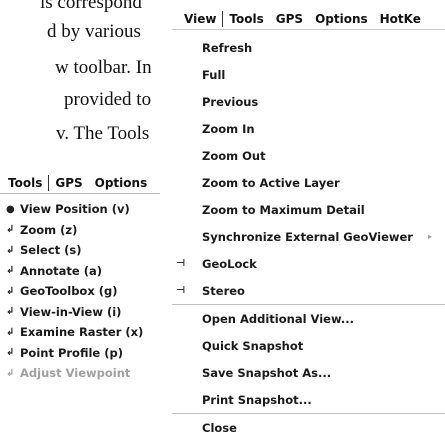  Describe the element at coordinates (234, 155) in the screenshot. I see `menu-item-label: Zoom Out` at that location.